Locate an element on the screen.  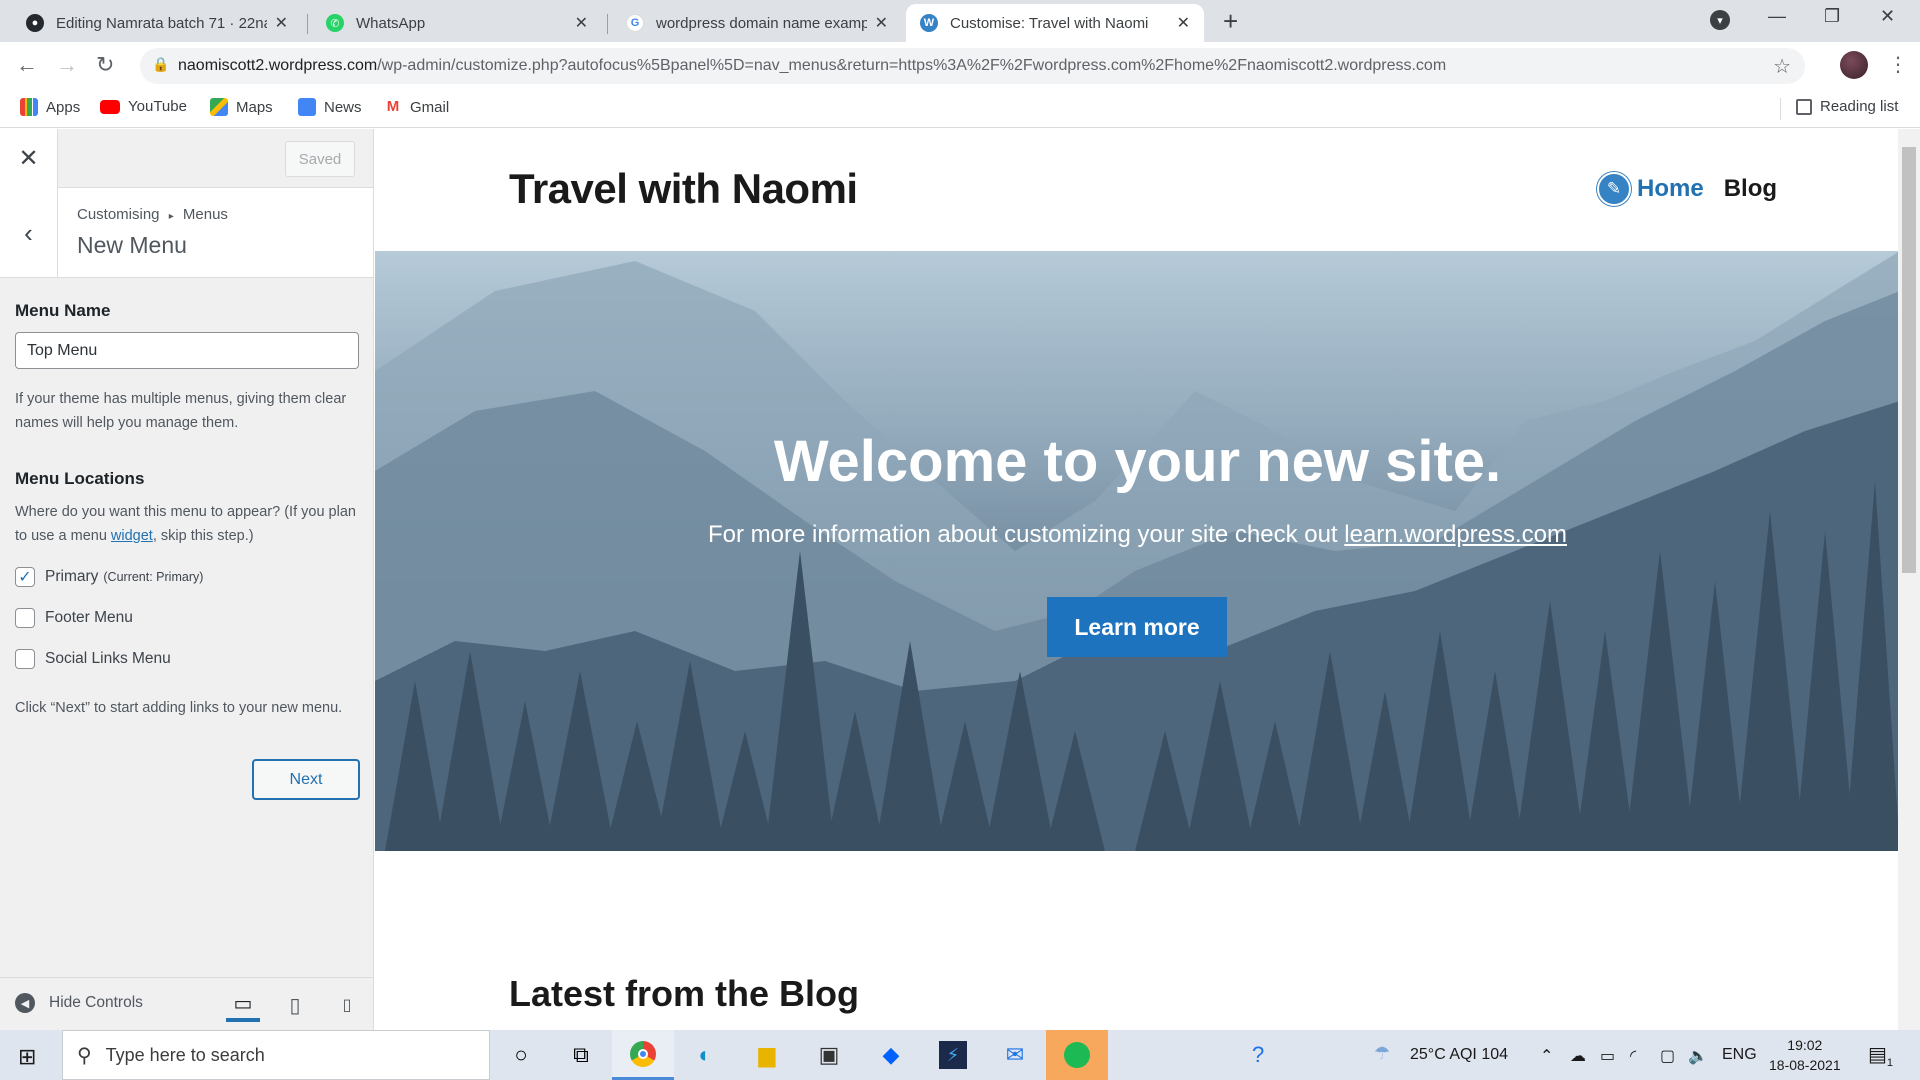
wifi-icon: ◜ is located at coordinates (1633, 1056).